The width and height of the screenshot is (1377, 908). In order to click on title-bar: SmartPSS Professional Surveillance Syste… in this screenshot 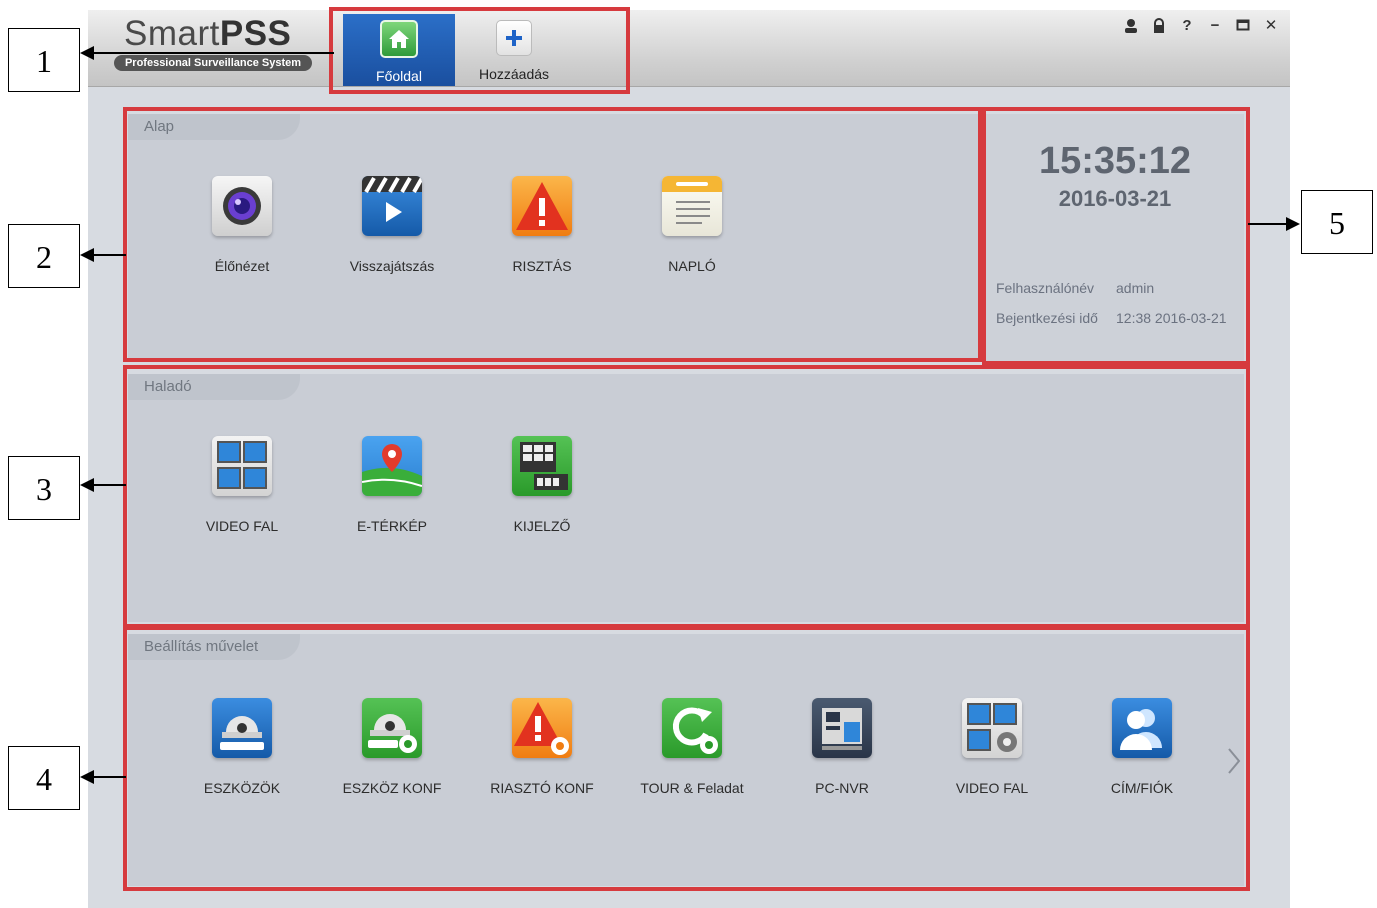, I will do `click(689, 48)`.